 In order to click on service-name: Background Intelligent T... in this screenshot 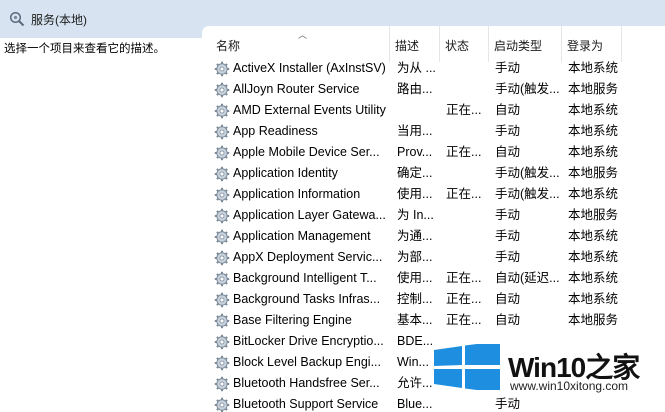, I will do `click(305, 278)`.